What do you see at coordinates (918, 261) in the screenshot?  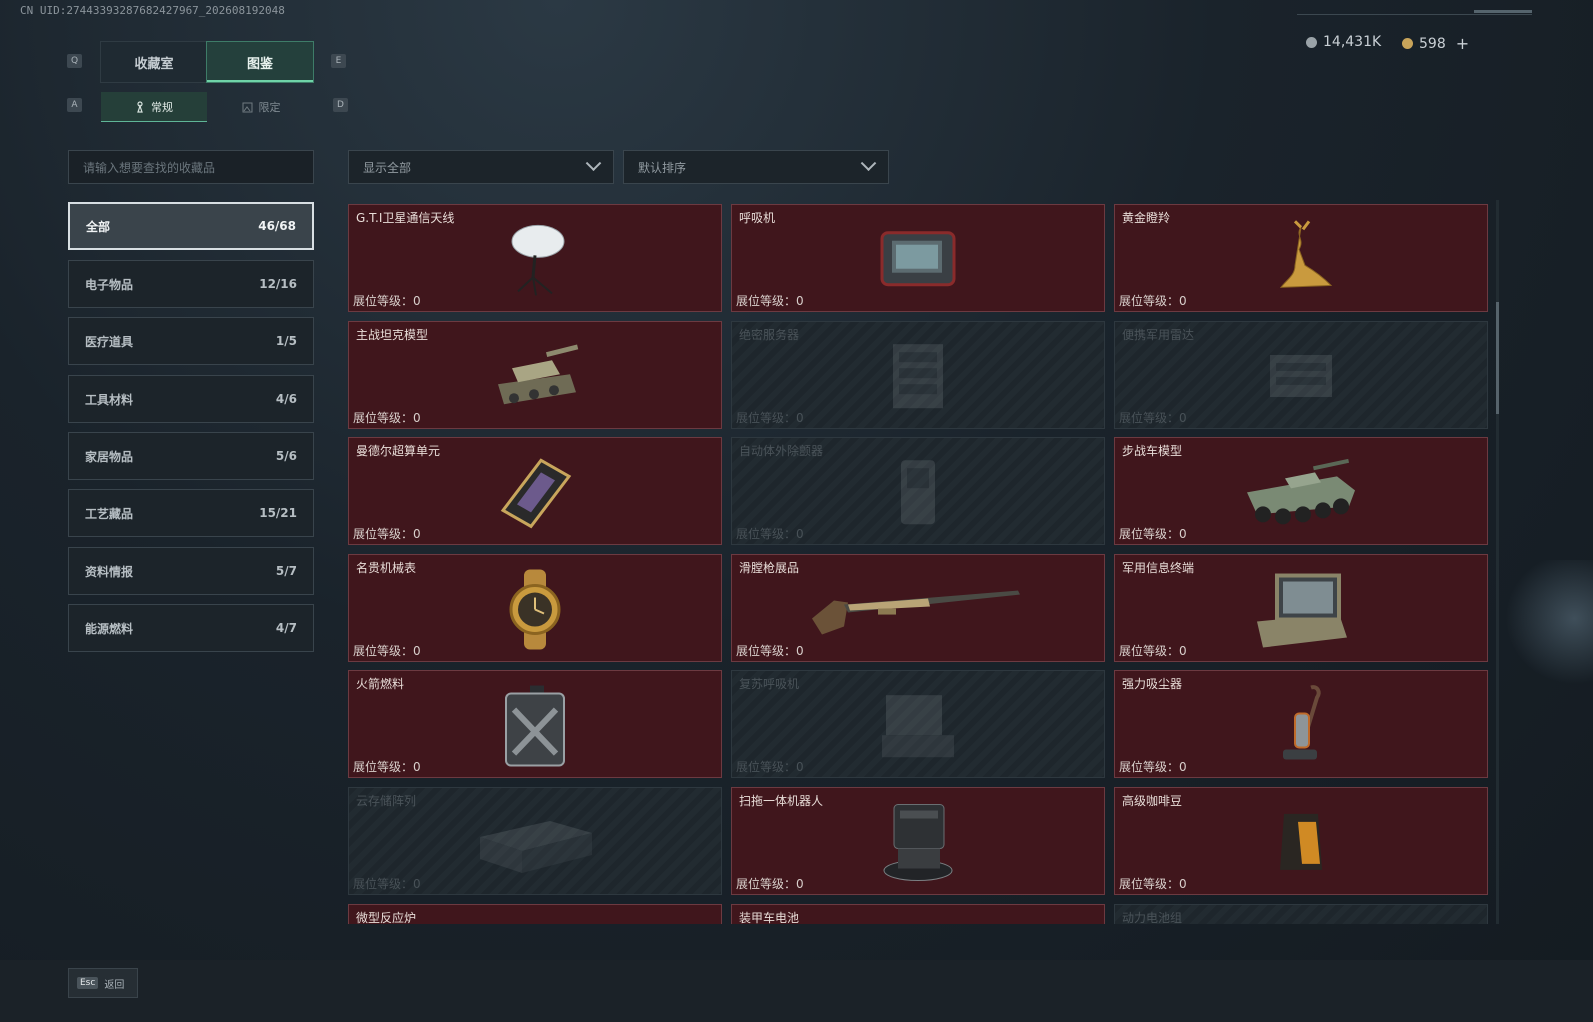 I see `ventilator-icon` at bounding box center [918, 261].